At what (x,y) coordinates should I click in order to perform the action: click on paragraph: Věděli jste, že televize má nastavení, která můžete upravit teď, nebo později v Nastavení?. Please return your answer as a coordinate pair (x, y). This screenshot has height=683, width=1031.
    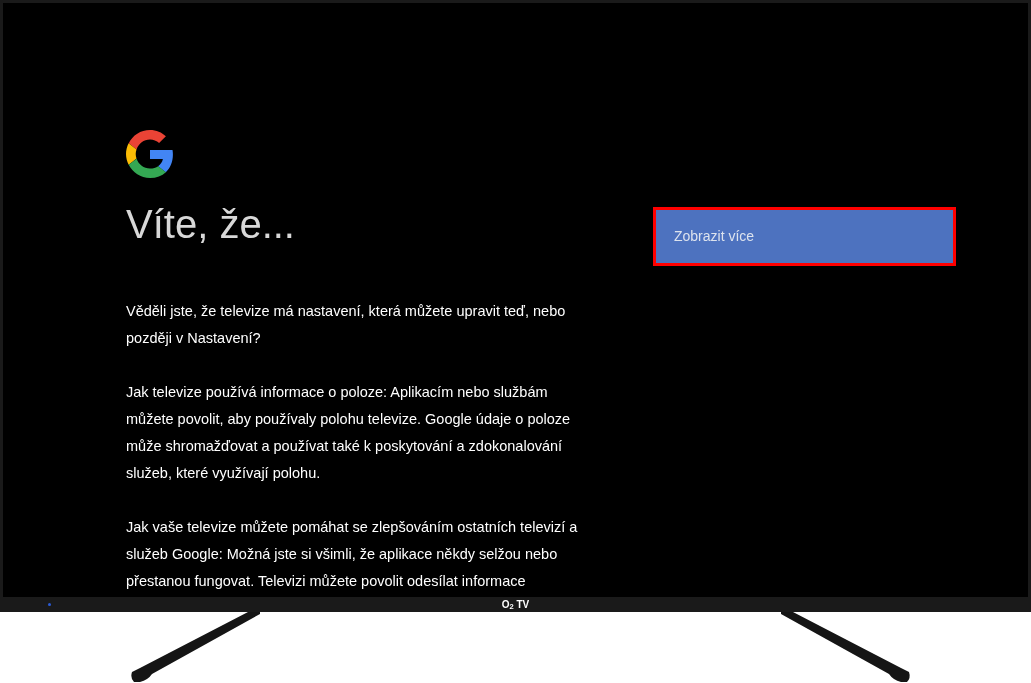
    Looking at the image, I should click on (346, 325).